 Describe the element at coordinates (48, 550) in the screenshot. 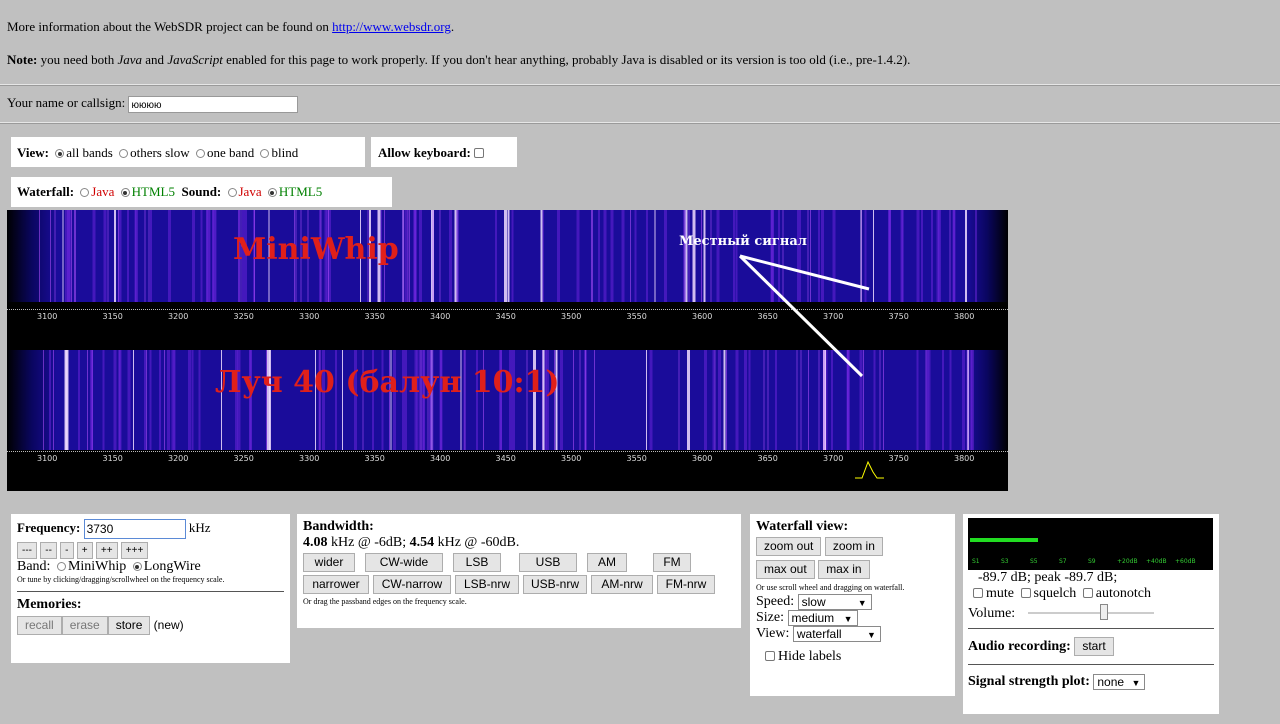

I see `step-down-2-button: --` at that location.